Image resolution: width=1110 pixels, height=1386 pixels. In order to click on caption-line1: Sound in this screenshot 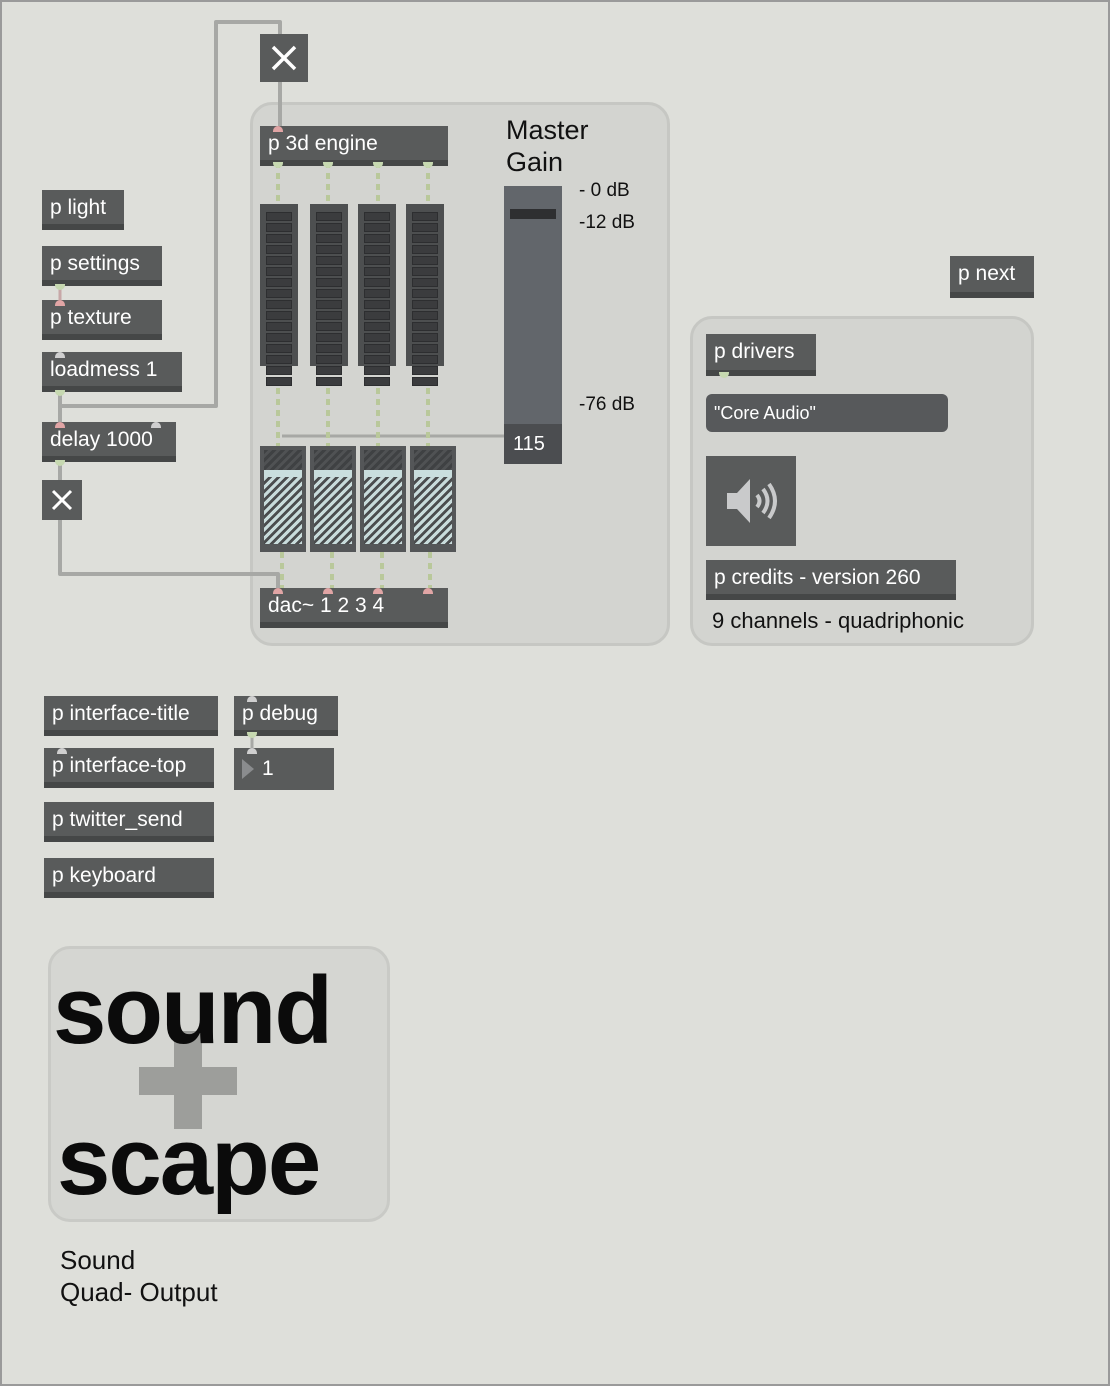, I will do `click(98, 1260)`.